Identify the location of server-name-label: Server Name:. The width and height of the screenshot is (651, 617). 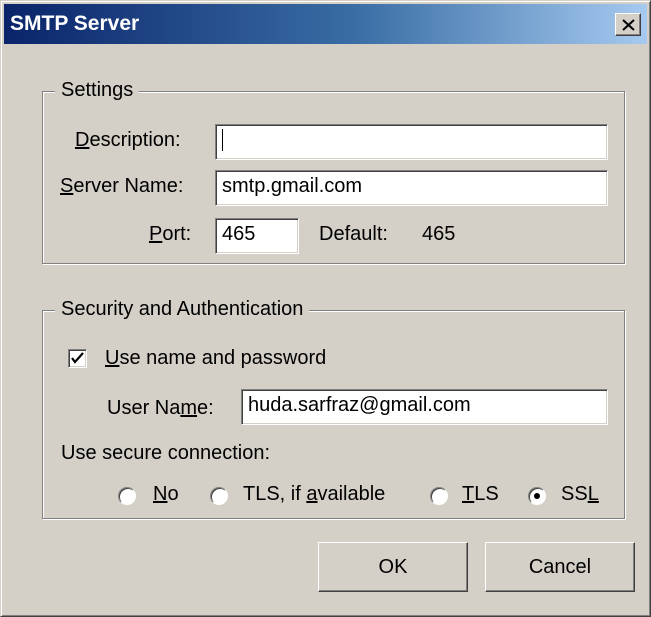
(122, 186).